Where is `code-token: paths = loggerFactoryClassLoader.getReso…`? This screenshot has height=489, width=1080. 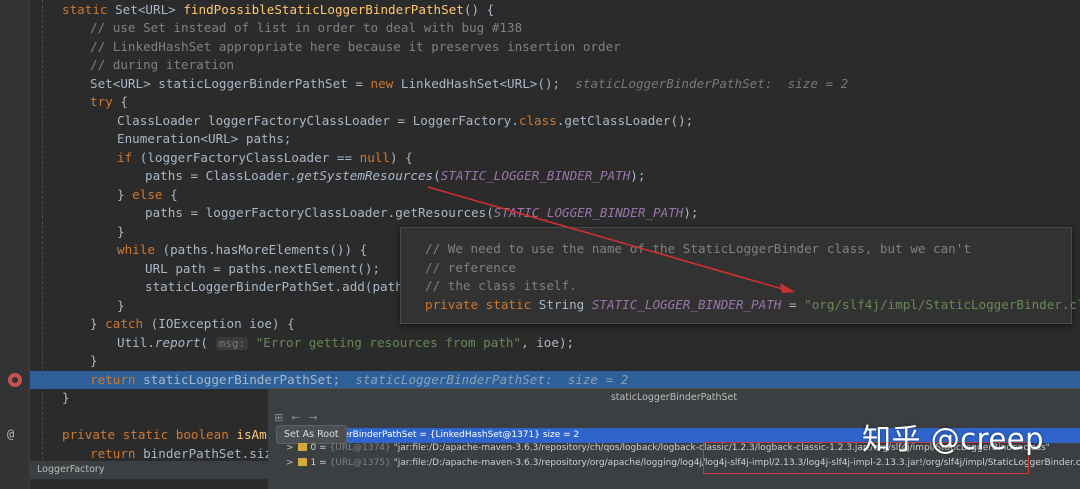 code-token: paths = loggerFactoryClassLoader.getReso… is located at coordinates (319, 212).